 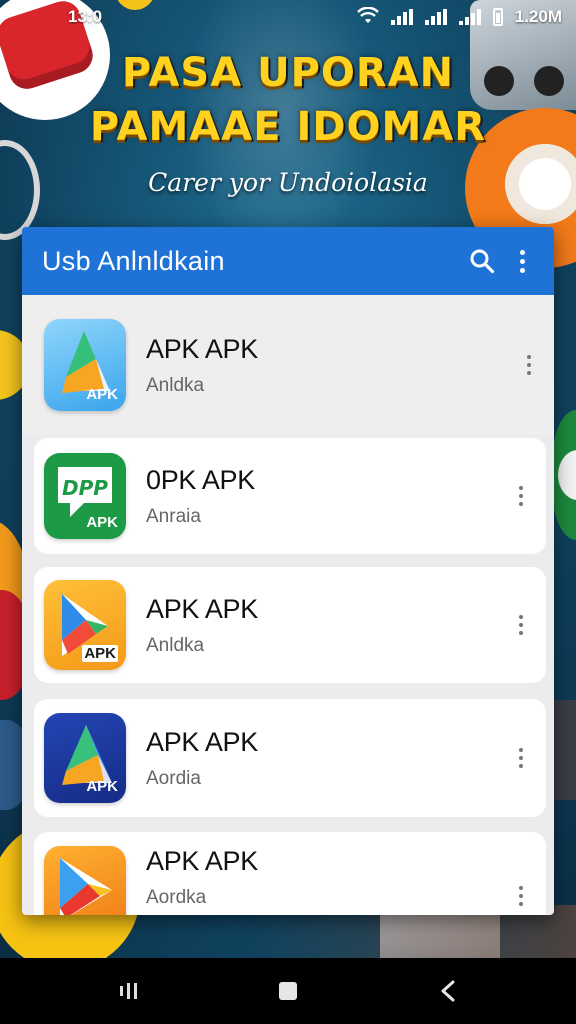 What do you see at coordinates (367, 17) in the screenshot?
I see `wifi-icon` at bounding box center [367, 17].